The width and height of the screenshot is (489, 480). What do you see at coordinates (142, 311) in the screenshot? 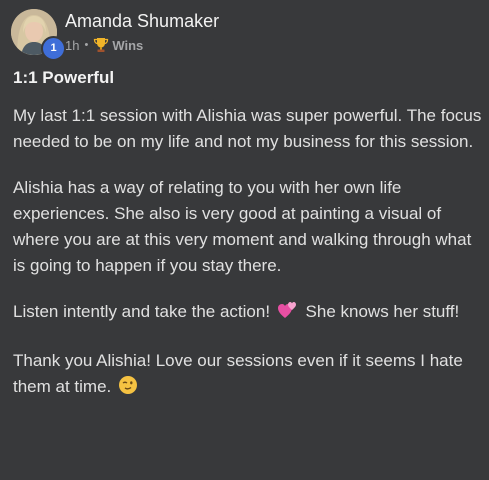
I see `paragraph-text: Listen intently and take the action!` at bounding box center [142, 311].